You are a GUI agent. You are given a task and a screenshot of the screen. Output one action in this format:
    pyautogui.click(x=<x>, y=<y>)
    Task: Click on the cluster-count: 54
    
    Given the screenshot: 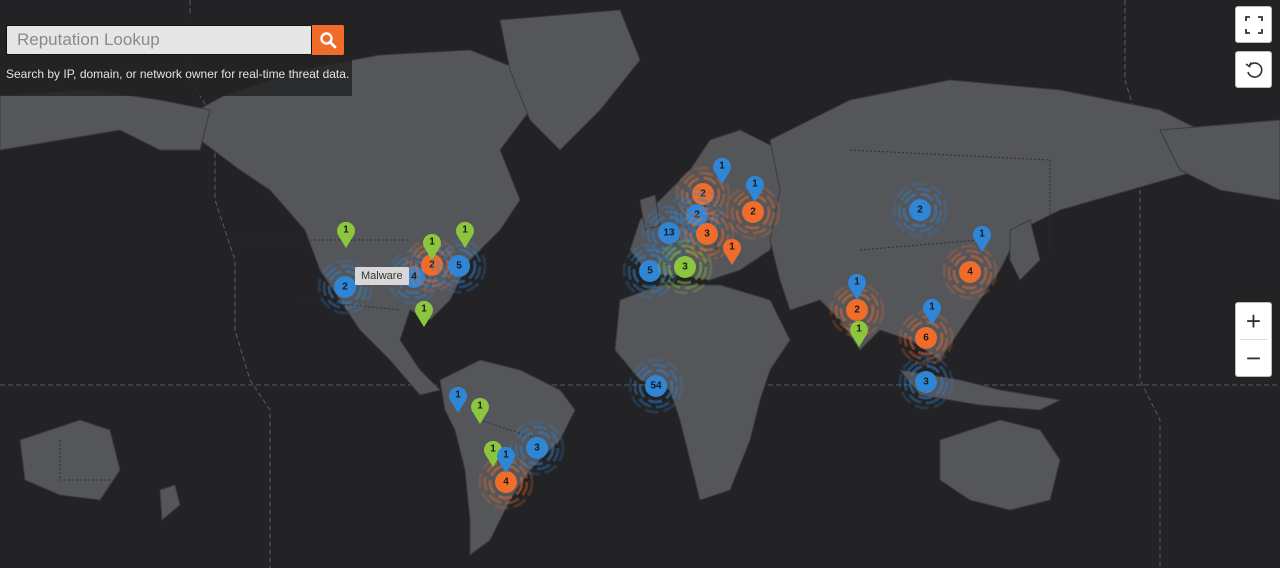 What is the action you would take?
    pyautogui.click(x=656, y=386)
    